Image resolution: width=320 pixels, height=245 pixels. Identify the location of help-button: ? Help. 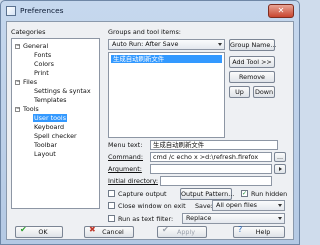
(259, 232).